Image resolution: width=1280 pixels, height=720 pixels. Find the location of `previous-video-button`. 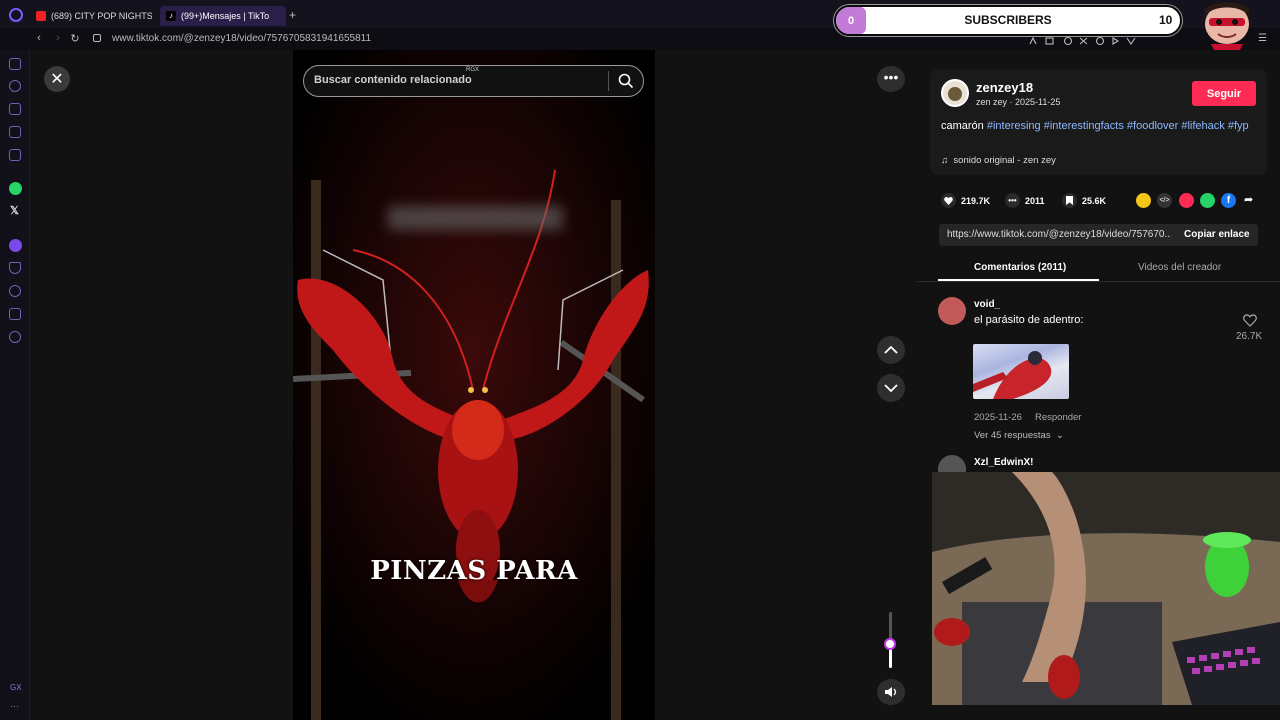

previous-video-button is located at coordinates (891, 350).